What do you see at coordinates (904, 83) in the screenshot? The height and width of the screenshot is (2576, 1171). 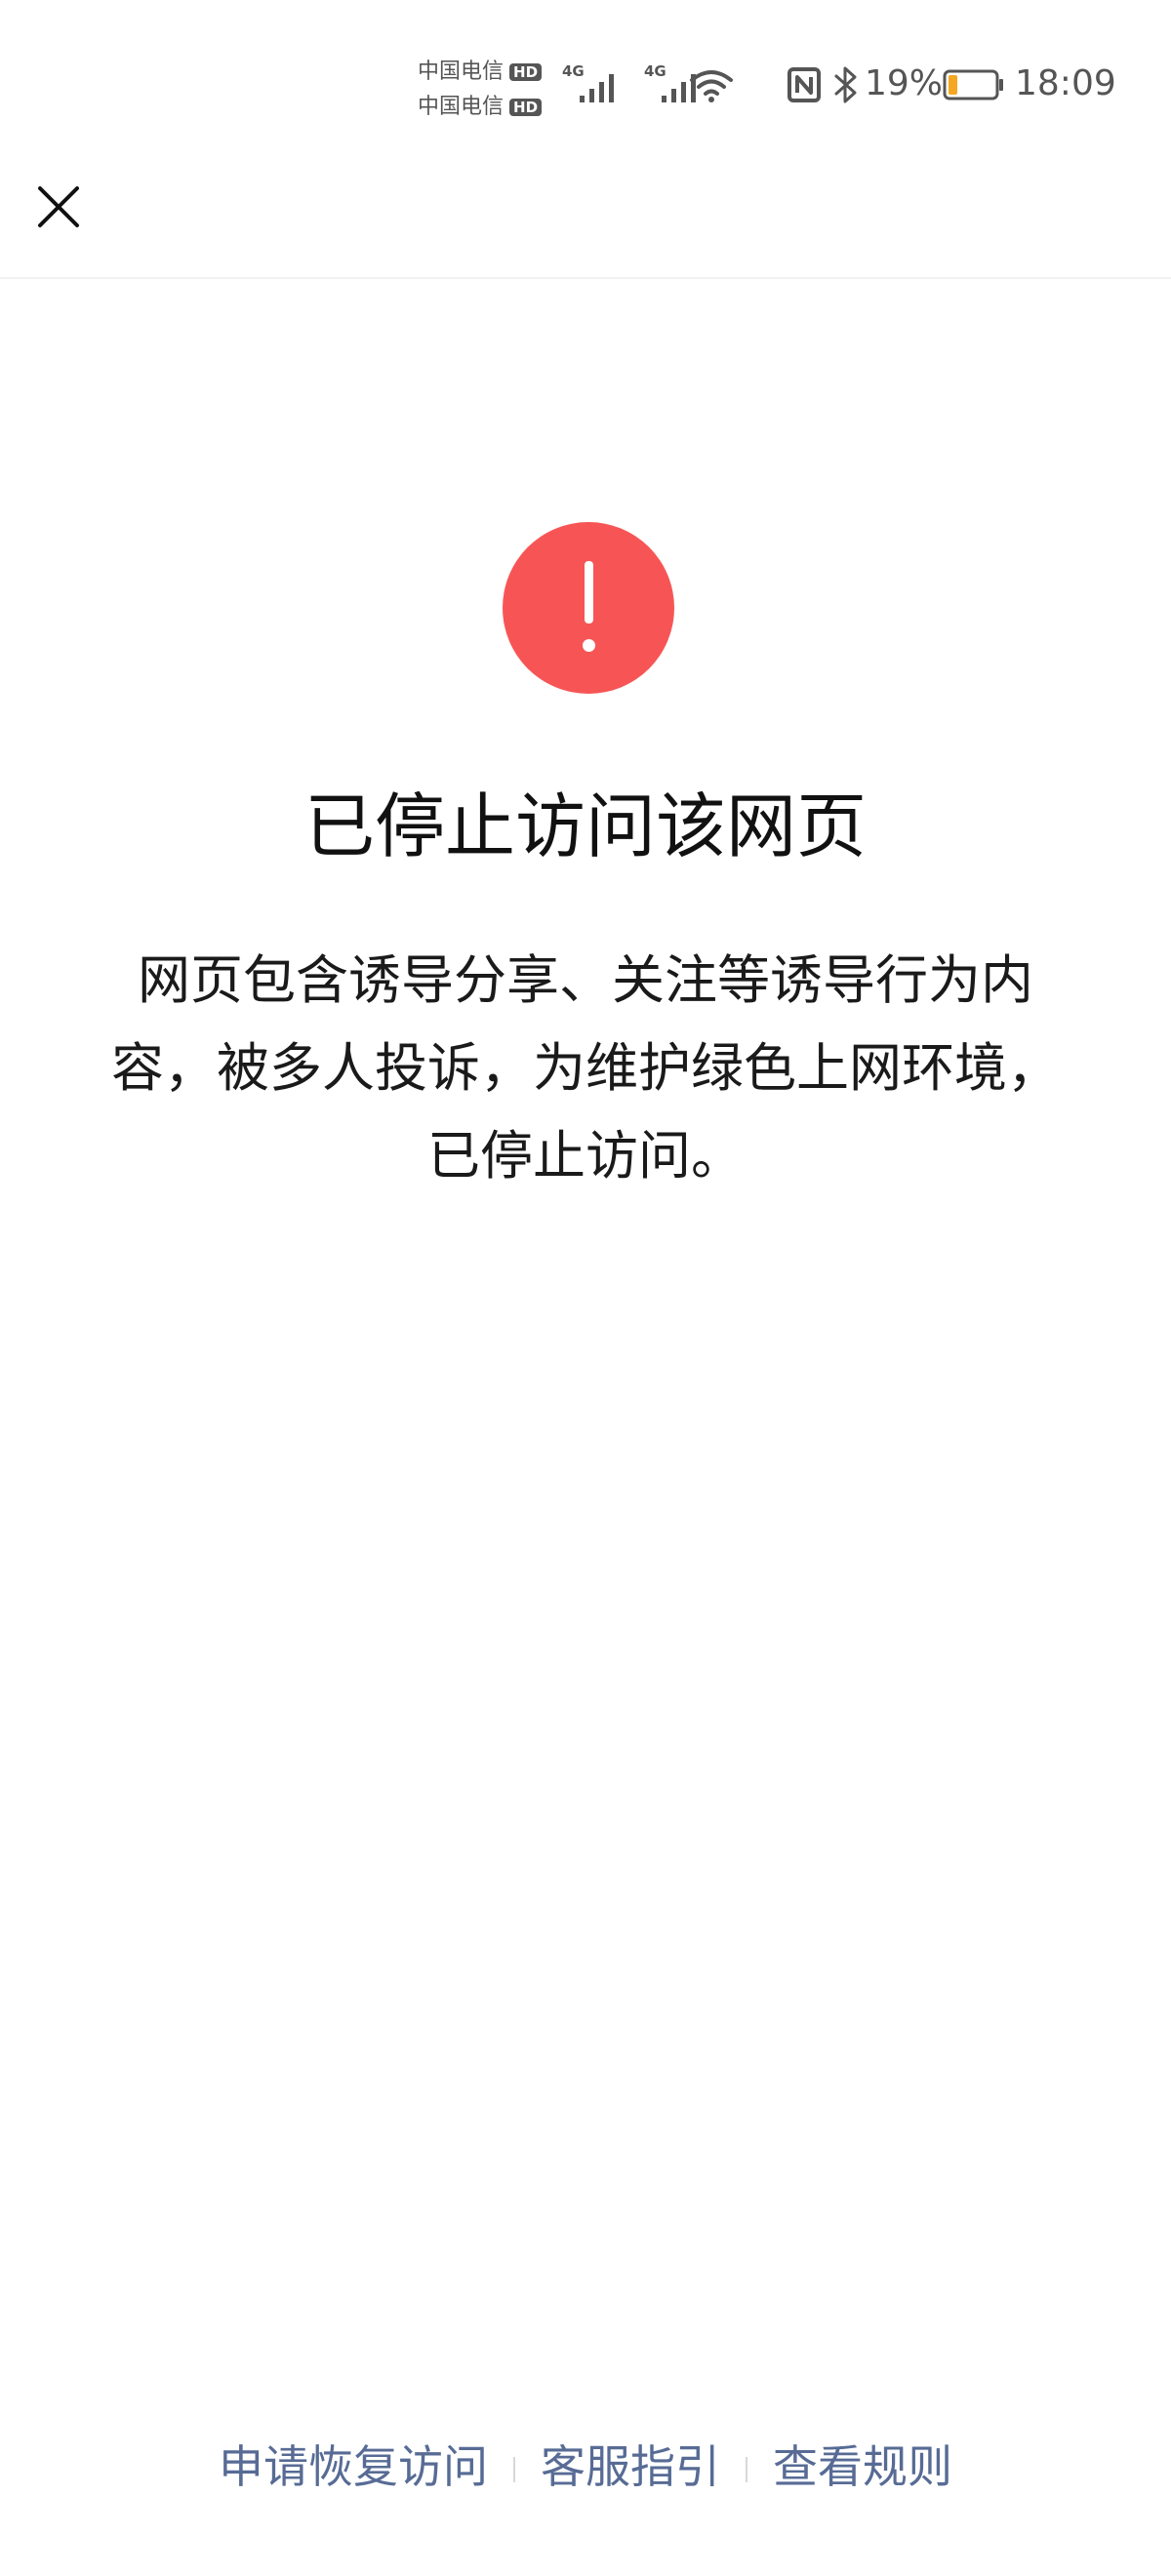 I see `battery-percentage: 19%` at bounding box center [904, 83].